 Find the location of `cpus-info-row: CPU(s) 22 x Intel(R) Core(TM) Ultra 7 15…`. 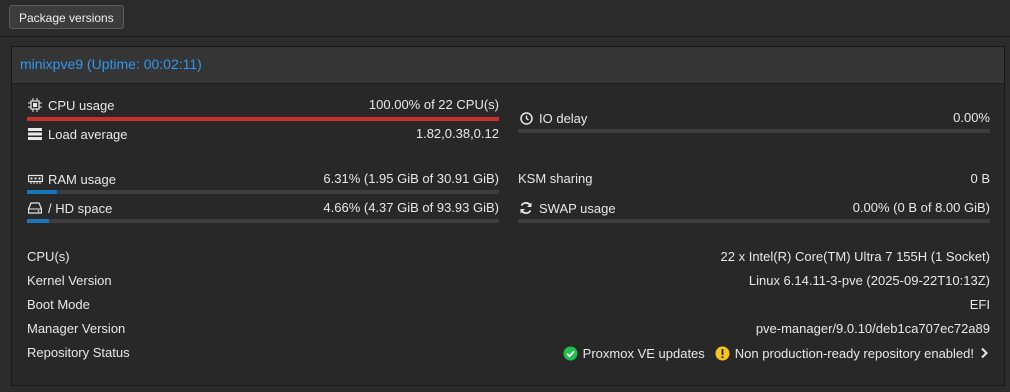

cpus-info-row: CPU(s) 22 x Intel(R) Core(TM) Ultra 7 15… is located at coordinates (508, 258).